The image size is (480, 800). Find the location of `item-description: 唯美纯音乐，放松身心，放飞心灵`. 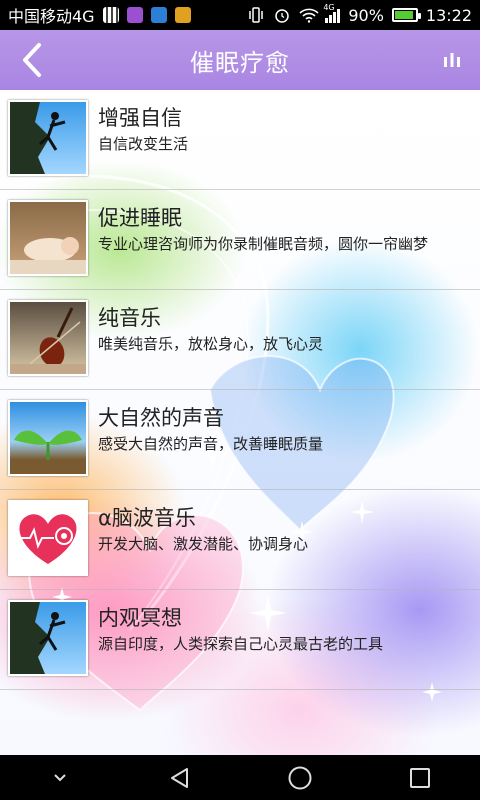

item-description: 唯美纯音乐，放松身心，放飞心灵 is located at coordinates (211, 344).